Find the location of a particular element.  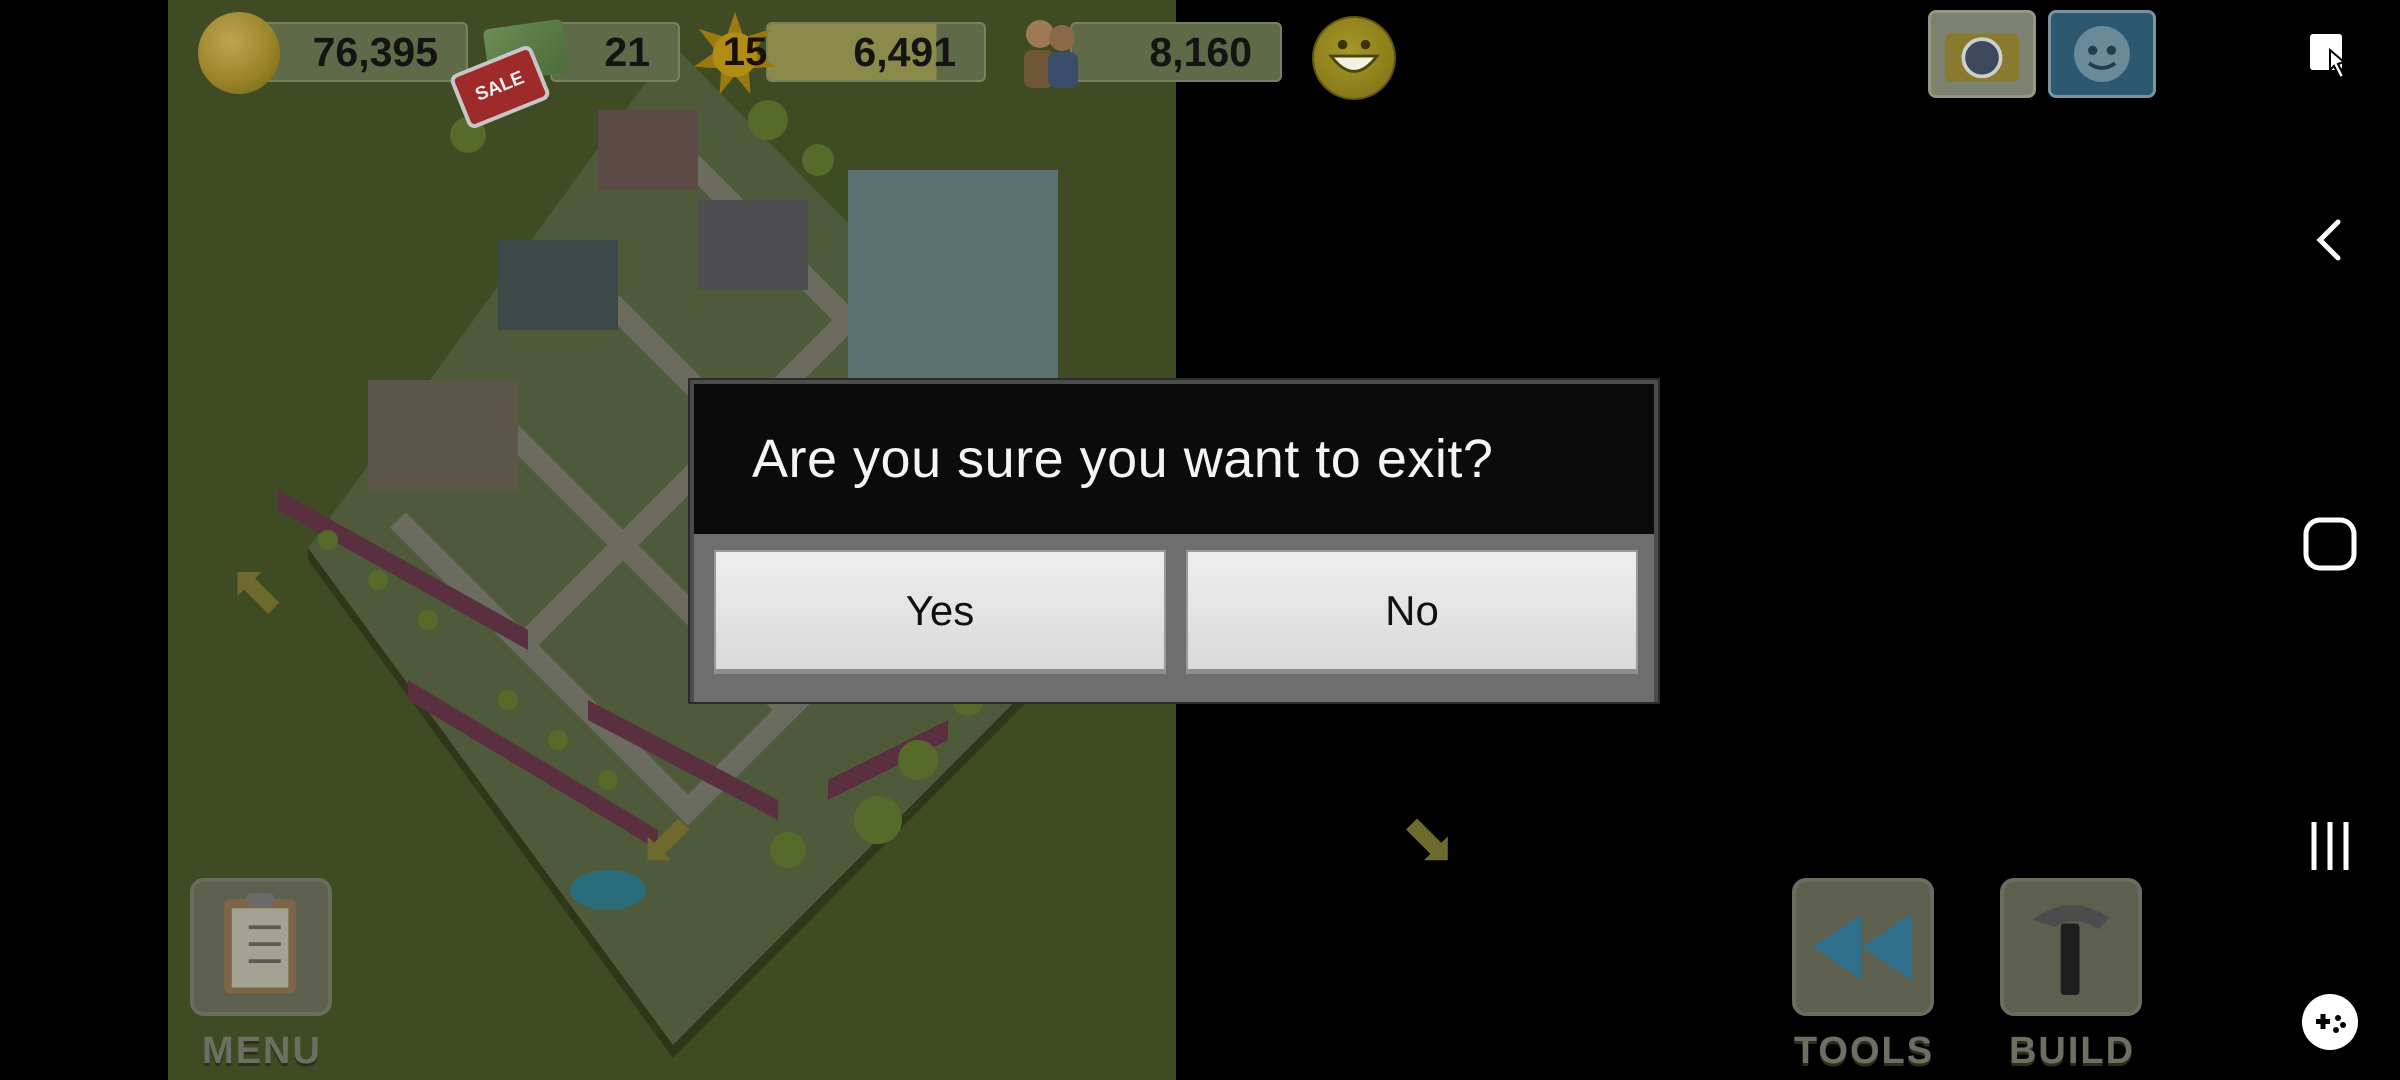

expand-arrow-southwest: ⬋ is located at coordinates (666, 839).